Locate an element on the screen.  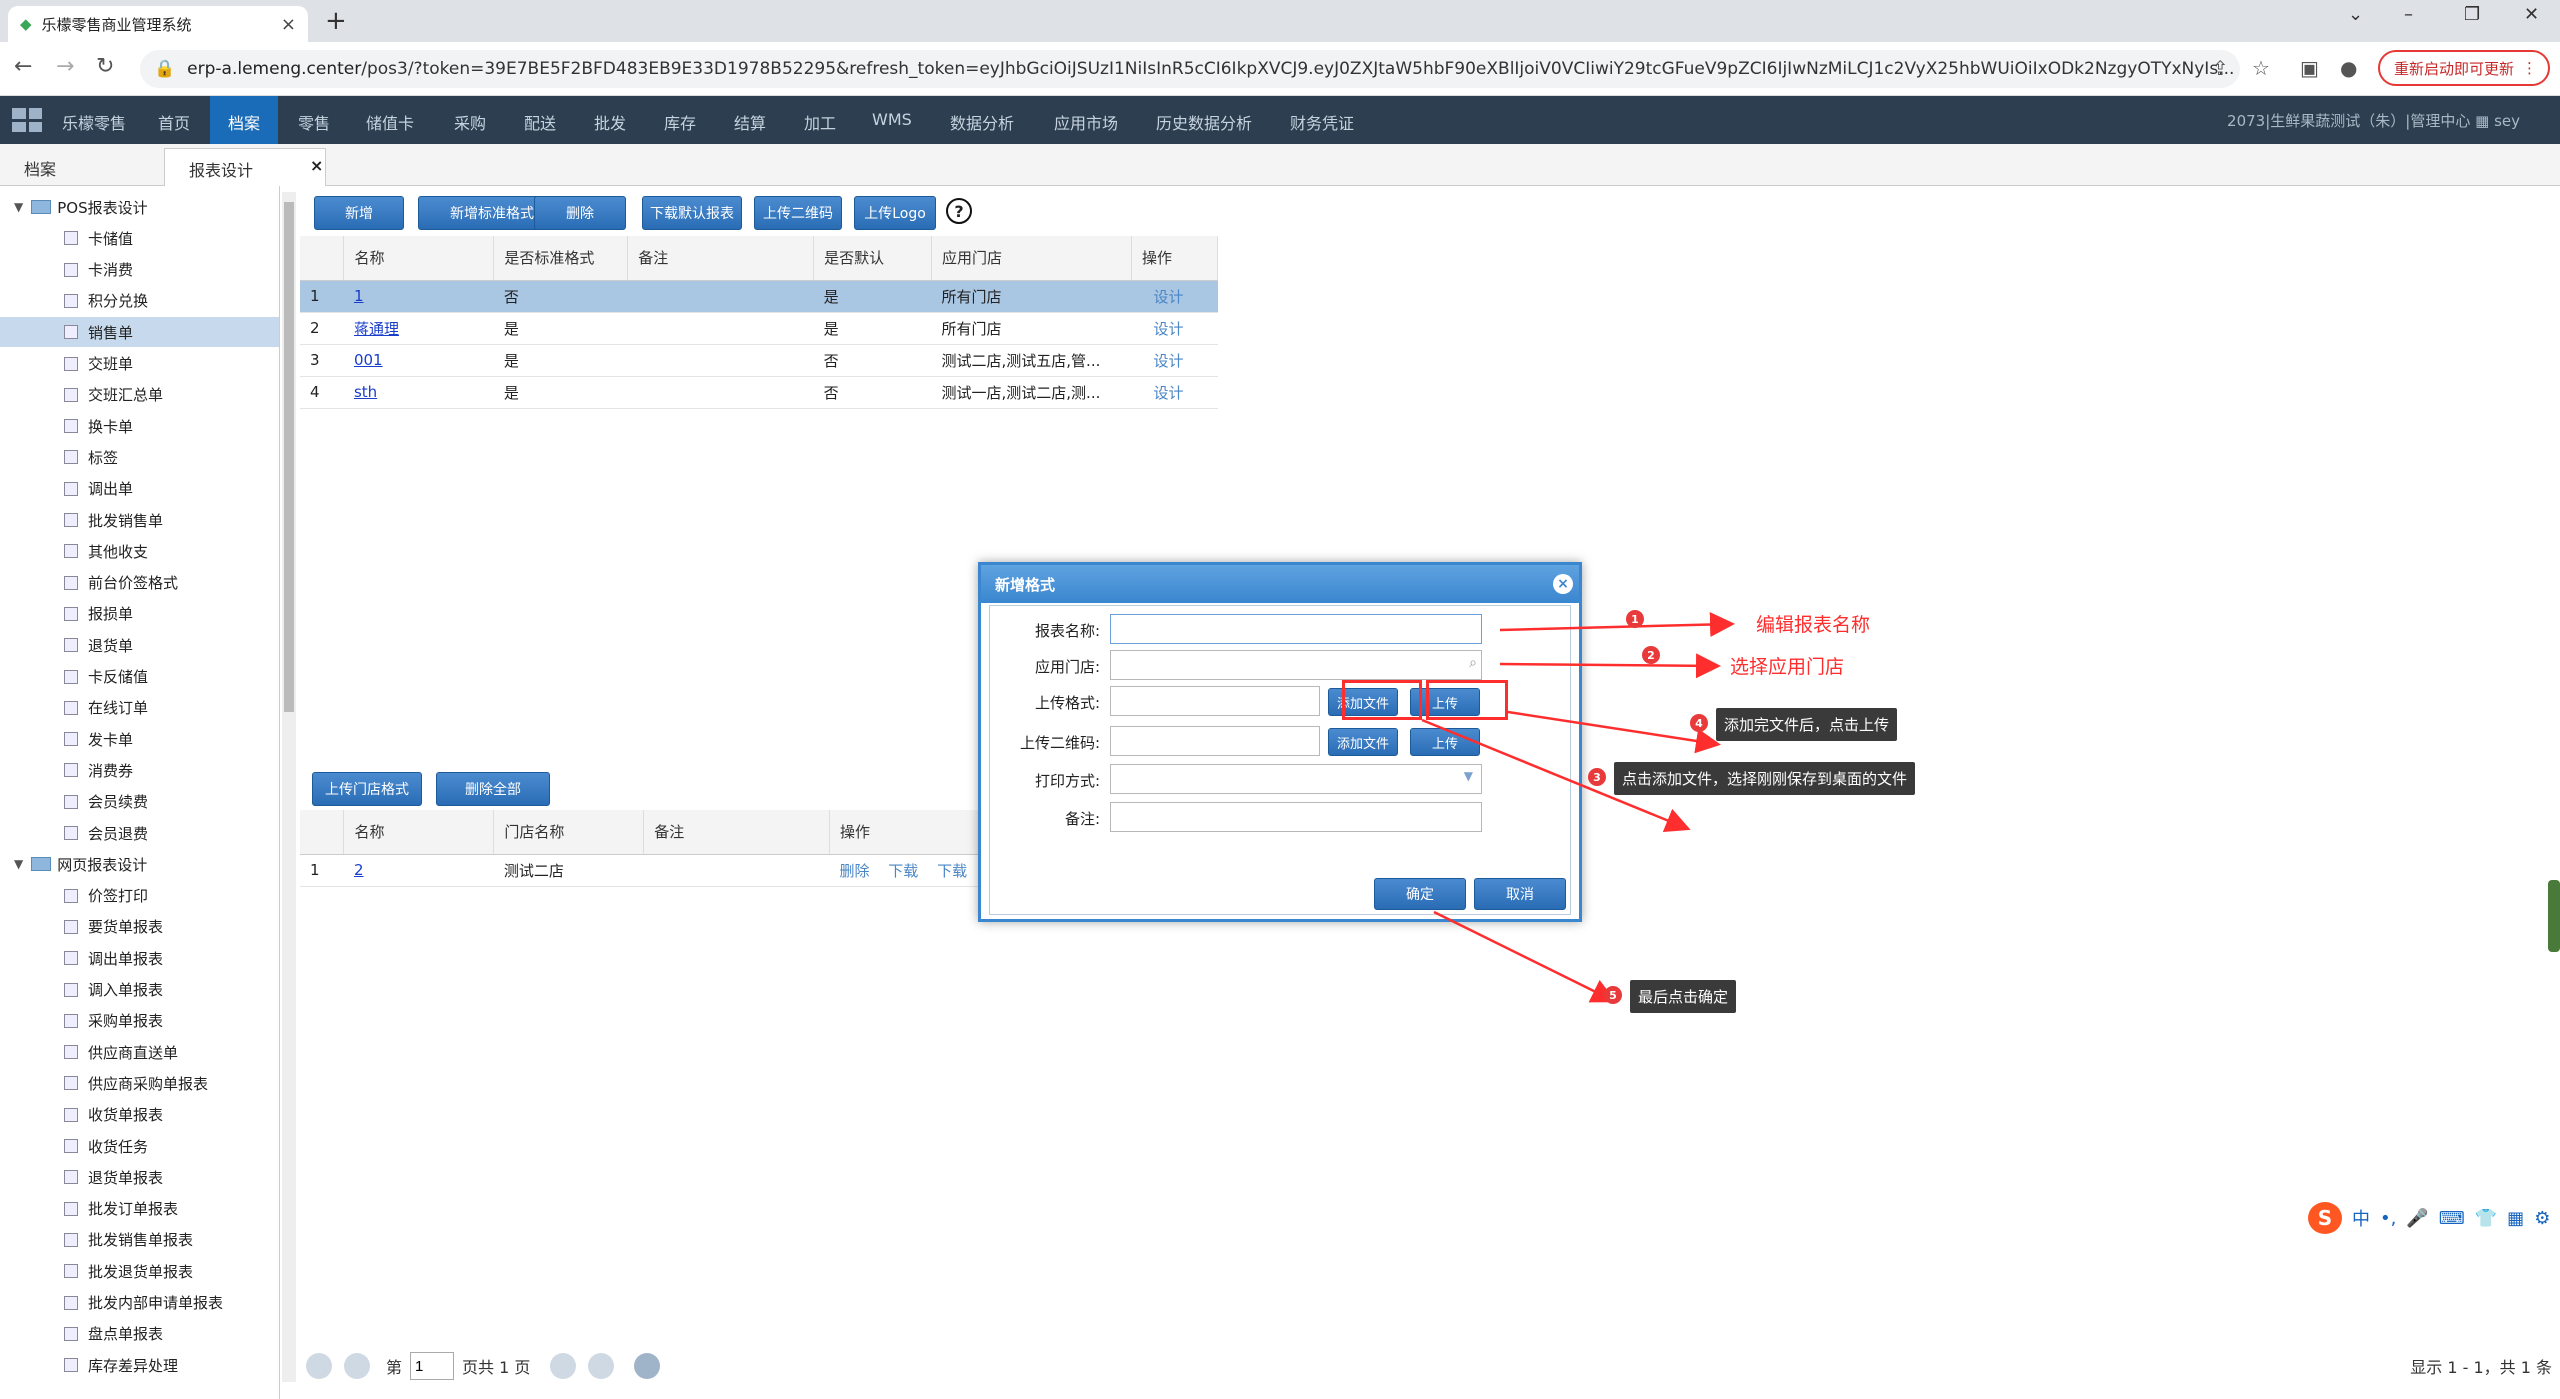
close-window-icon: ✕ is located at coordinates (2531, 14).